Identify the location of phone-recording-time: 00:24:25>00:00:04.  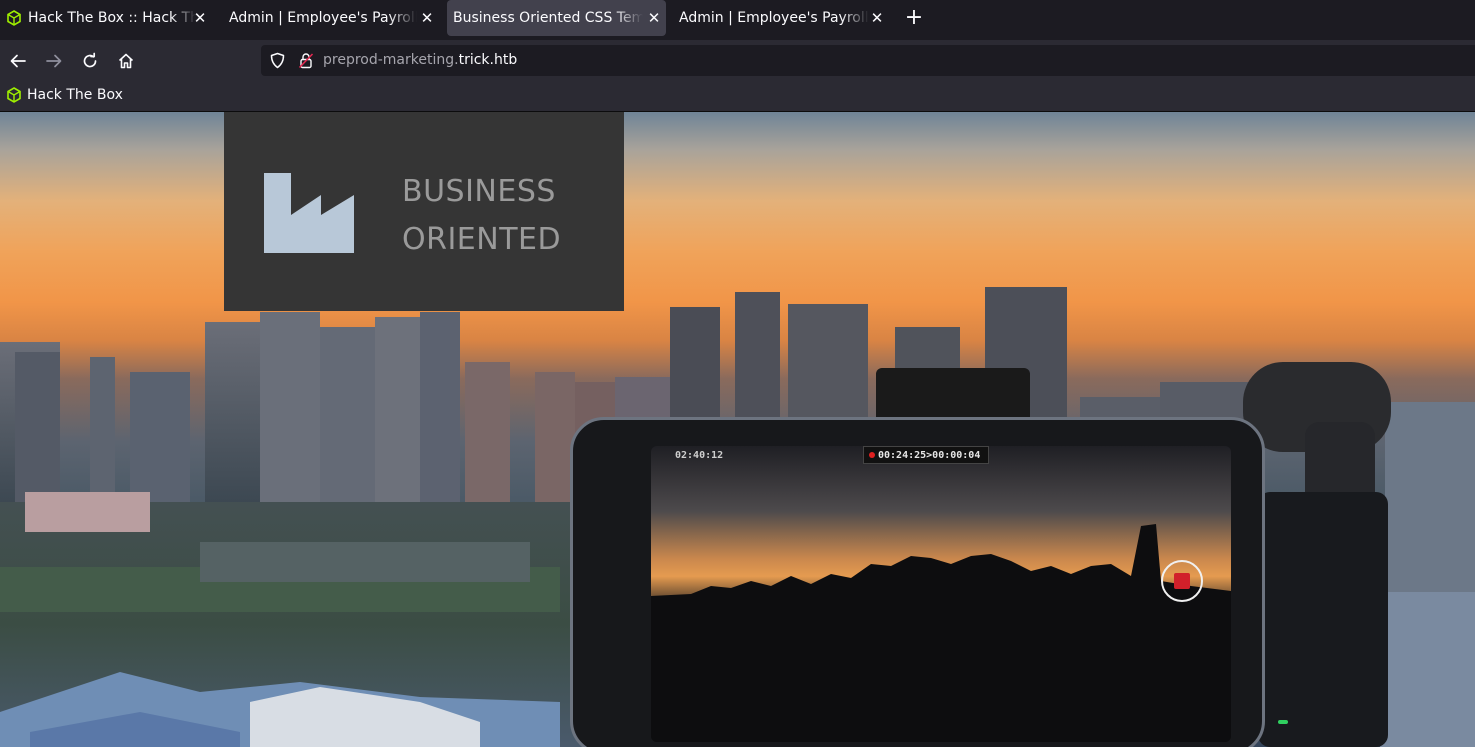
(929, 455).